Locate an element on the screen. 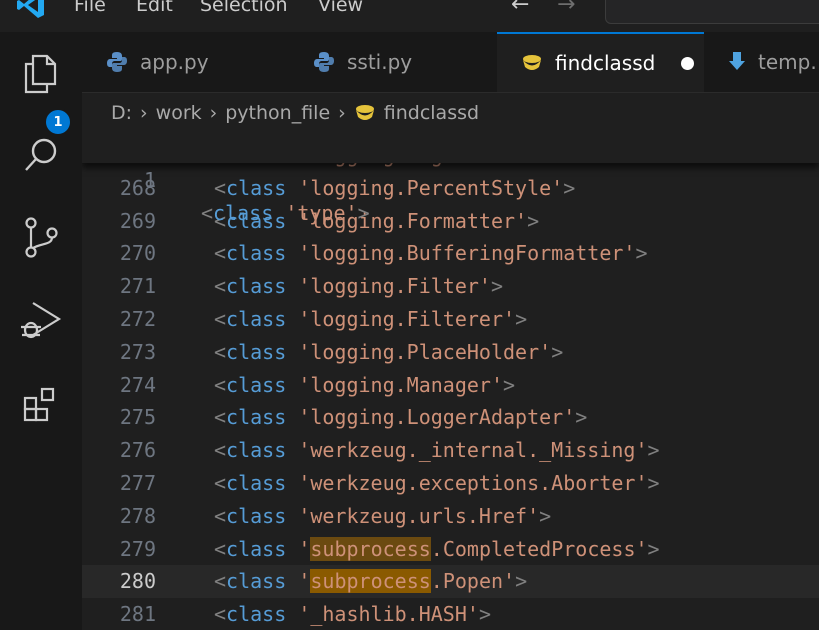 This screenshot has width=819, height=630. code-line: 275 <class 'logging.LoggerAdapter'> is located at coordinates (450, 417).